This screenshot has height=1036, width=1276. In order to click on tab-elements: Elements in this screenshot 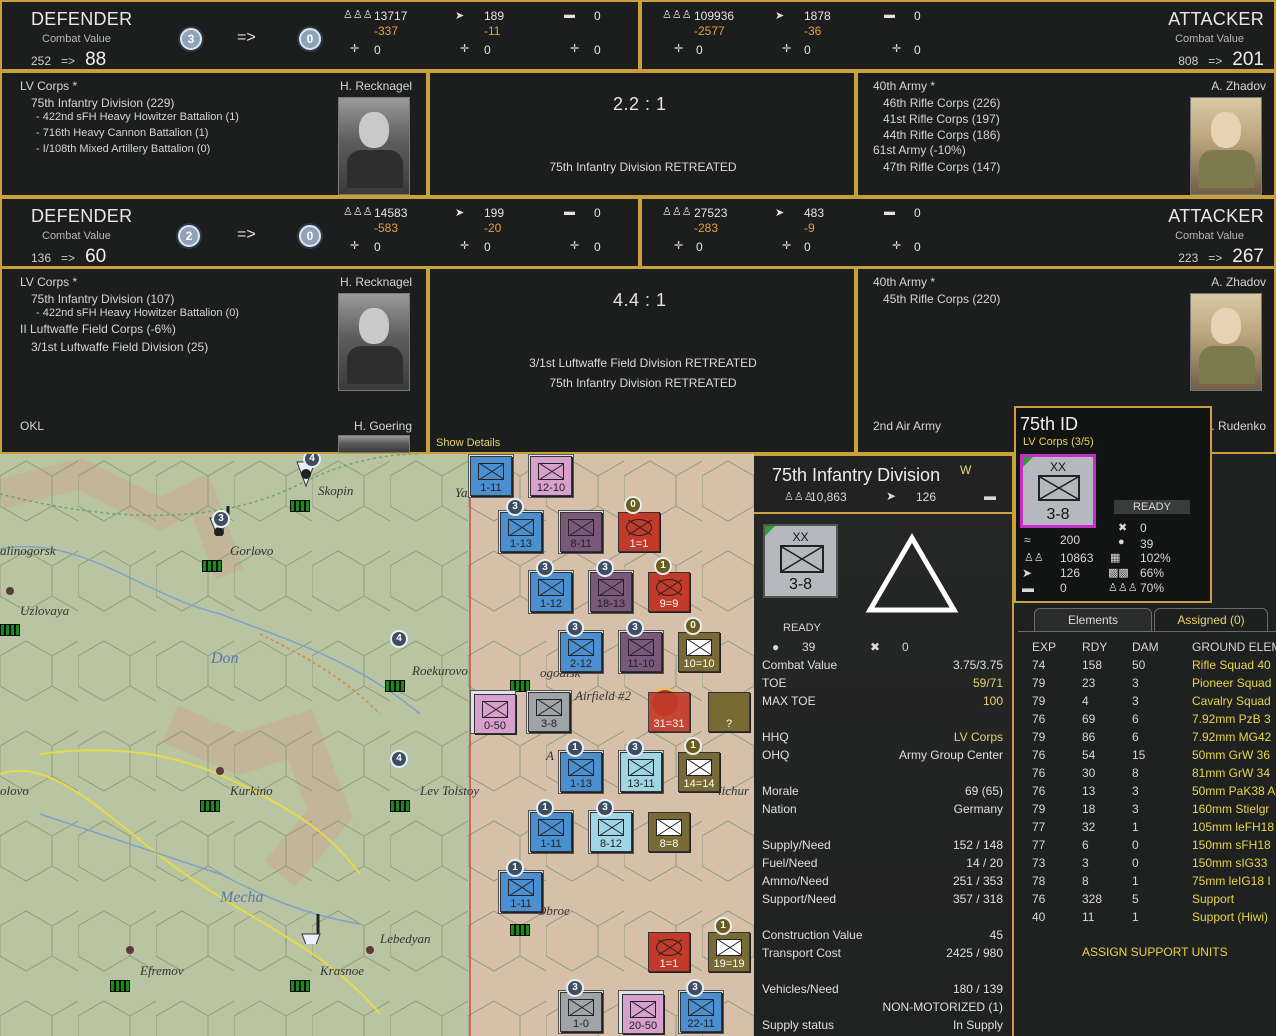, I will do `click(1093, 620)`.